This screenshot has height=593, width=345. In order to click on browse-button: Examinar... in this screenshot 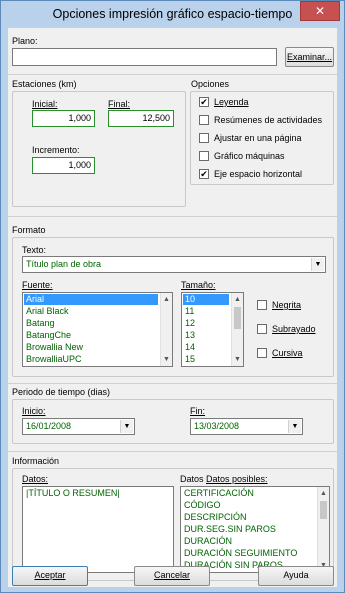, I will do `click(309, 57)`.